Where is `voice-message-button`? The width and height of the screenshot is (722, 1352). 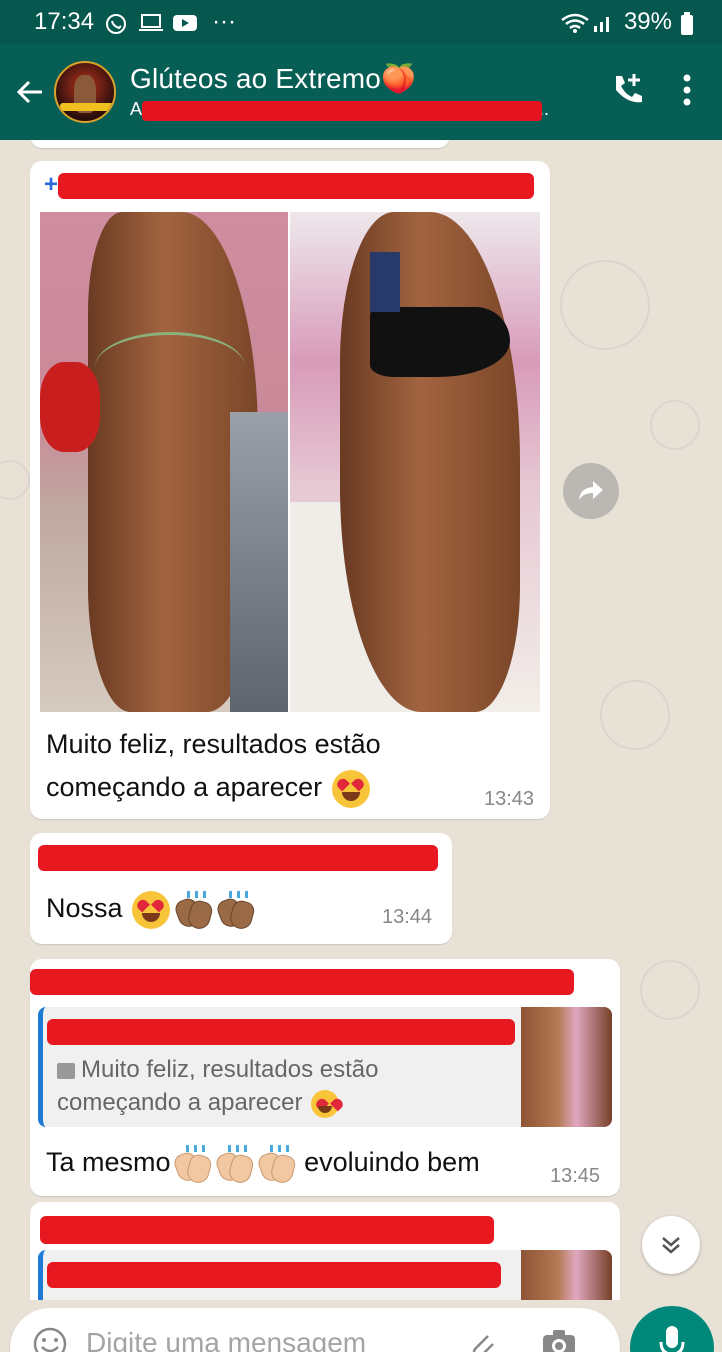 voice-message-button is located at coordinates (672, 1329).